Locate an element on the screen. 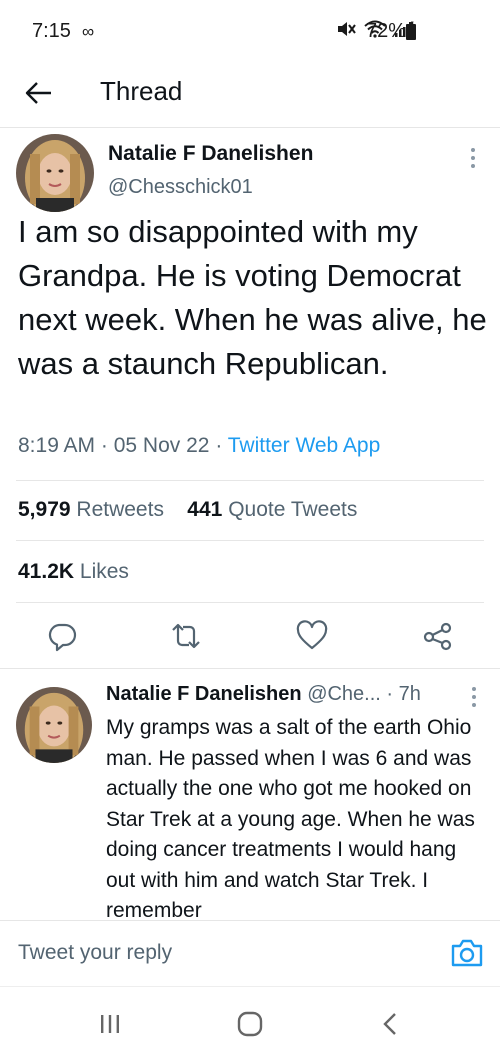 The width and height of the screenshot is (500, 1057). retweets-label: Retweets is located at coordinates (120, 509).